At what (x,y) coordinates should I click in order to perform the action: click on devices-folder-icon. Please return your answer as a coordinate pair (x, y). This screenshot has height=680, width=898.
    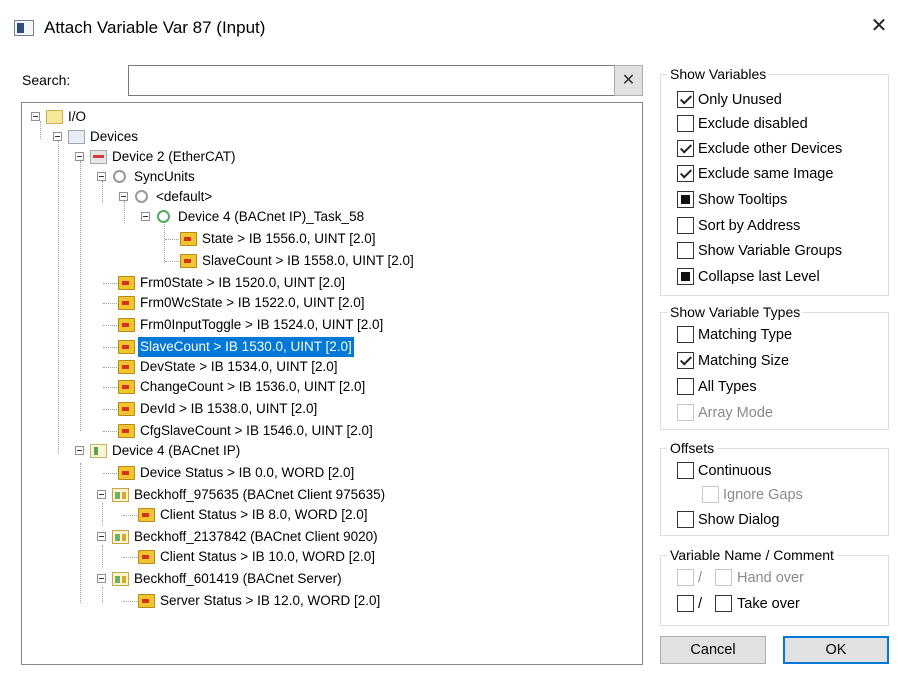
    Looking at the image, I should click on (76, 137).